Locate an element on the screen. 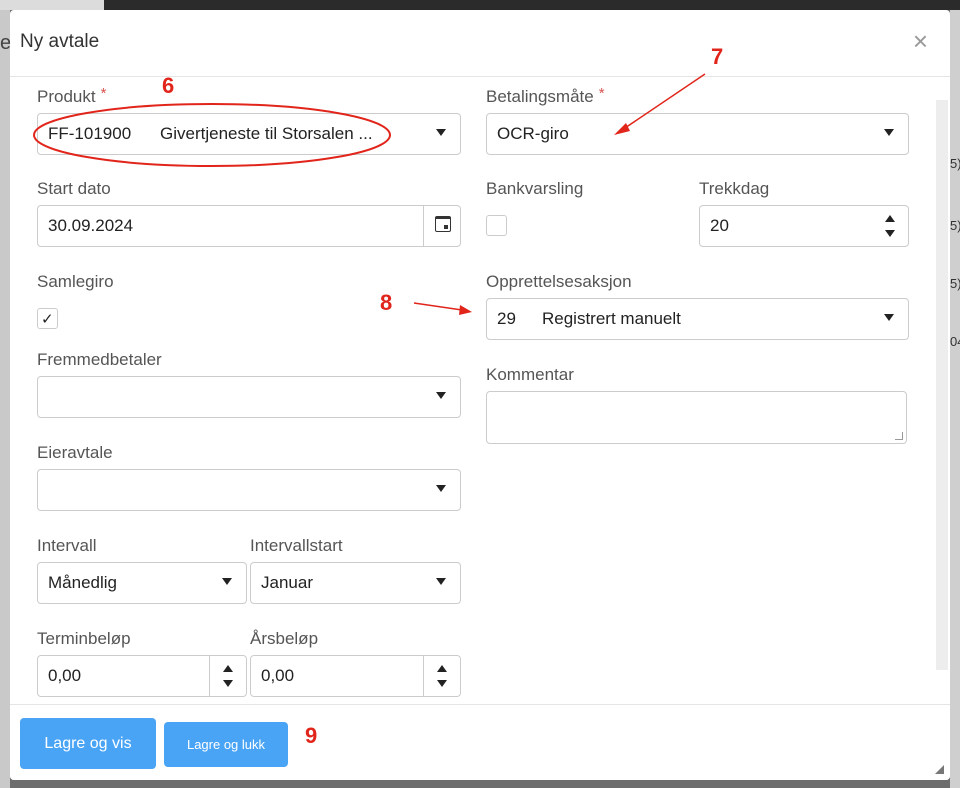 Image resolution: width=960 pixels, height=788 pixels. terminbelop-value: 0,00 is located at coordinates (65, 675).